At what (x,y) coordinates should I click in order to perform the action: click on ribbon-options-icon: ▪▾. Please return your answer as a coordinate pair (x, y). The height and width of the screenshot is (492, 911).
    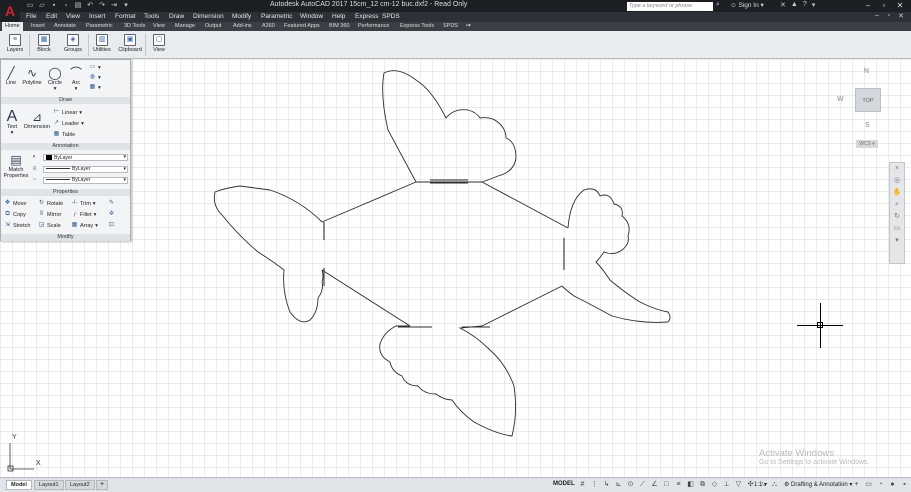
    Looking at the image, I should click on (468, 26).